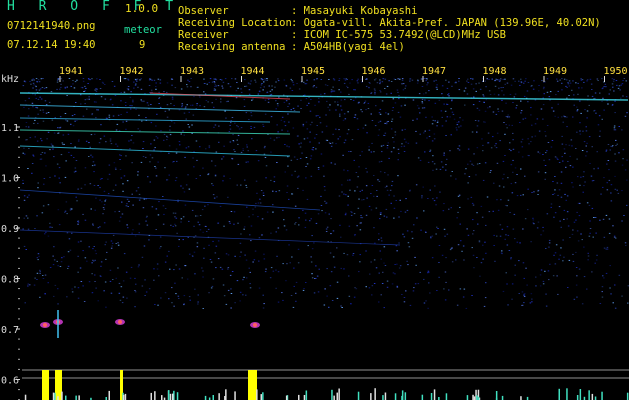 The height and width of the screenshot is (400, 629). Describe the element at coordinates (71, 71) in the screenshot. I see `time-tick-label: 1941` at that location.